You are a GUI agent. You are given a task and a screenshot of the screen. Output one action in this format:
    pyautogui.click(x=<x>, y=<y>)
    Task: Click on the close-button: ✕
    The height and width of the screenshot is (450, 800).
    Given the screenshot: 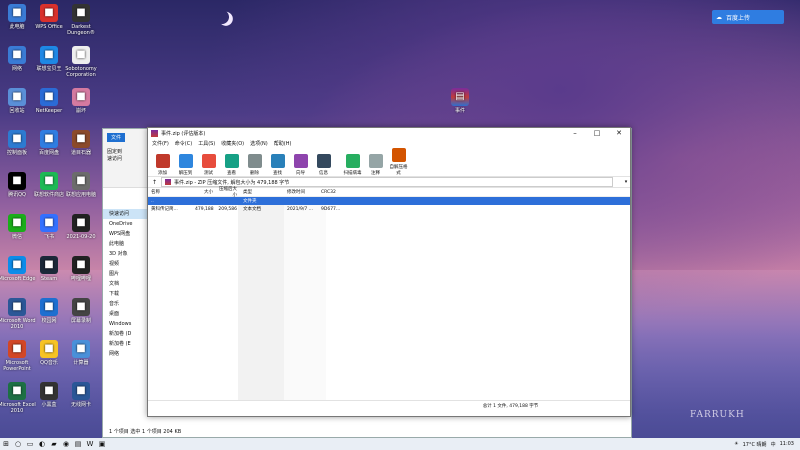 What is the action you would take?
    pyautogui.click(x=619, y=133)
    